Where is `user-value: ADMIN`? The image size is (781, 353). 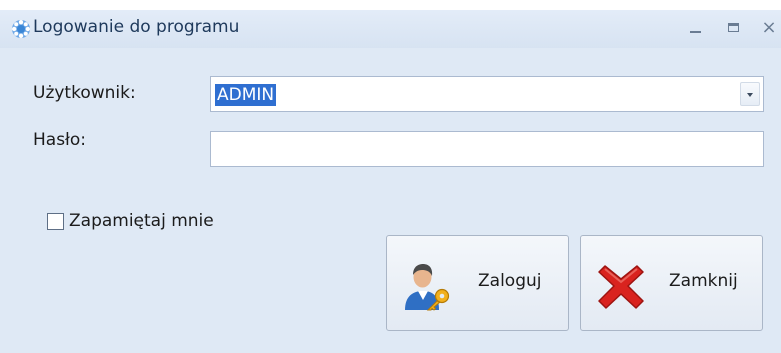
user-value: ADMIN is located at coordinates (246, 95).